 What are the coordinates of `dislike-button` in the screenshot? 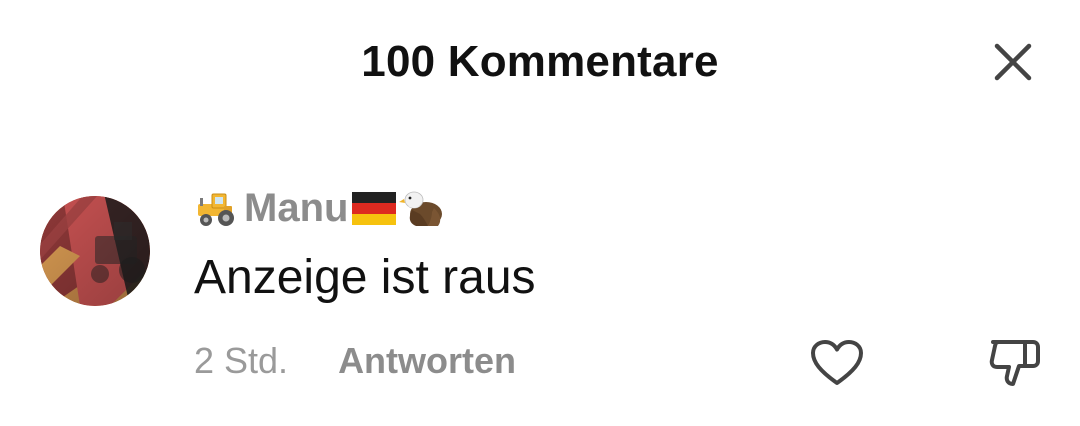 It's located at (1015, 362).